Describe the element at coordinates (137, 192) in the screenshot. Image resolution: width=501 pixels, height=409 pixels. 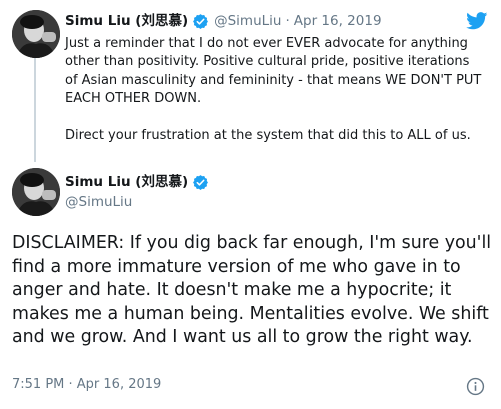
I see `tweet2-header: Simu Liu (刘思慕) @SimuLiu` at that location.